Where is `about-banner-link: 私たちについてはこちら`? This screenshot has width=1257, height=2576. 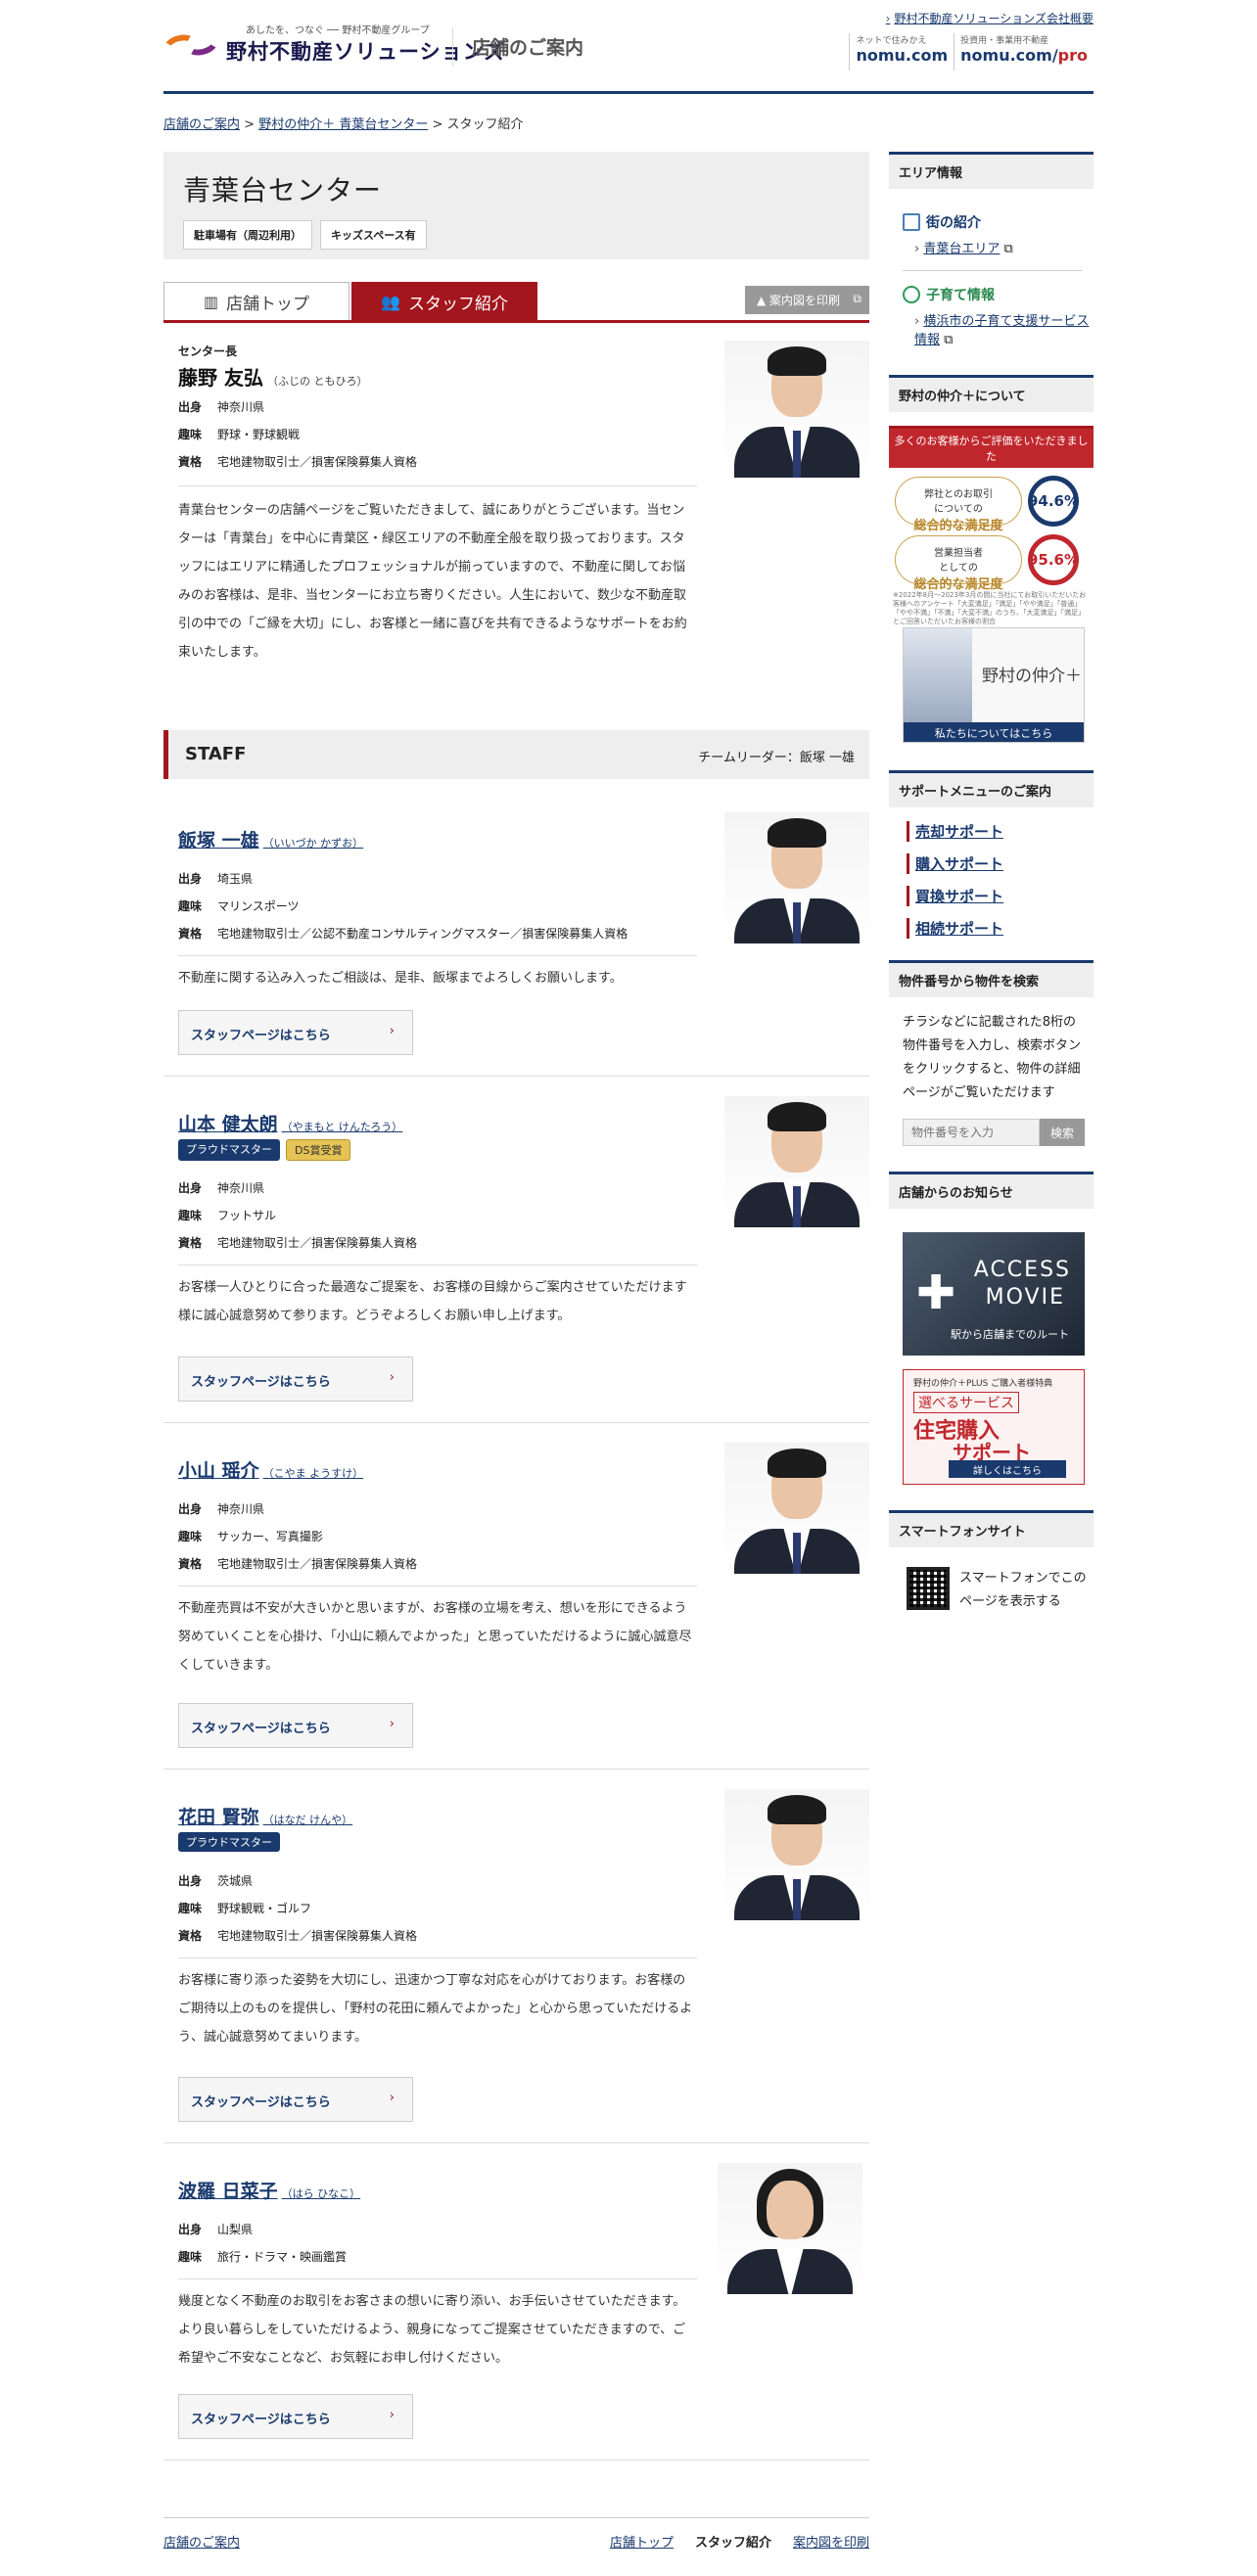
about-banner-link: 私たちについてはこちら is located at coordinates (994, 732).